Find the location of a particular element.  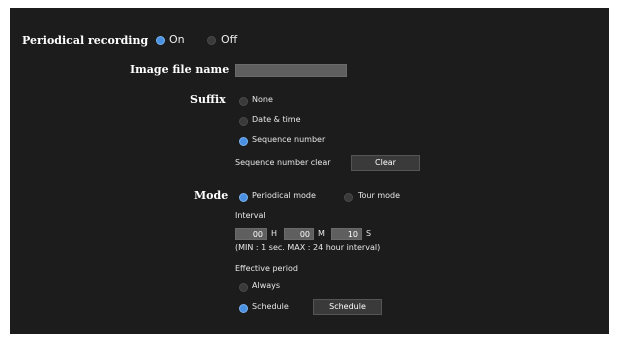

suffix-datetime-label: Date & time is located at coordinates (276, 119).